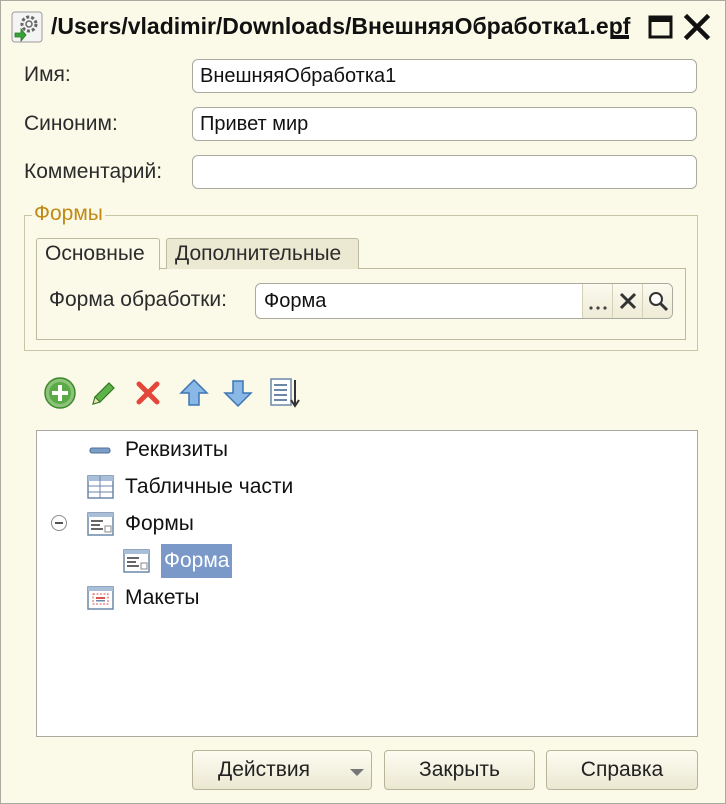  Describe the element at coordinates (623, 27) in the screenshot. I see `minimize-icon` at that location.